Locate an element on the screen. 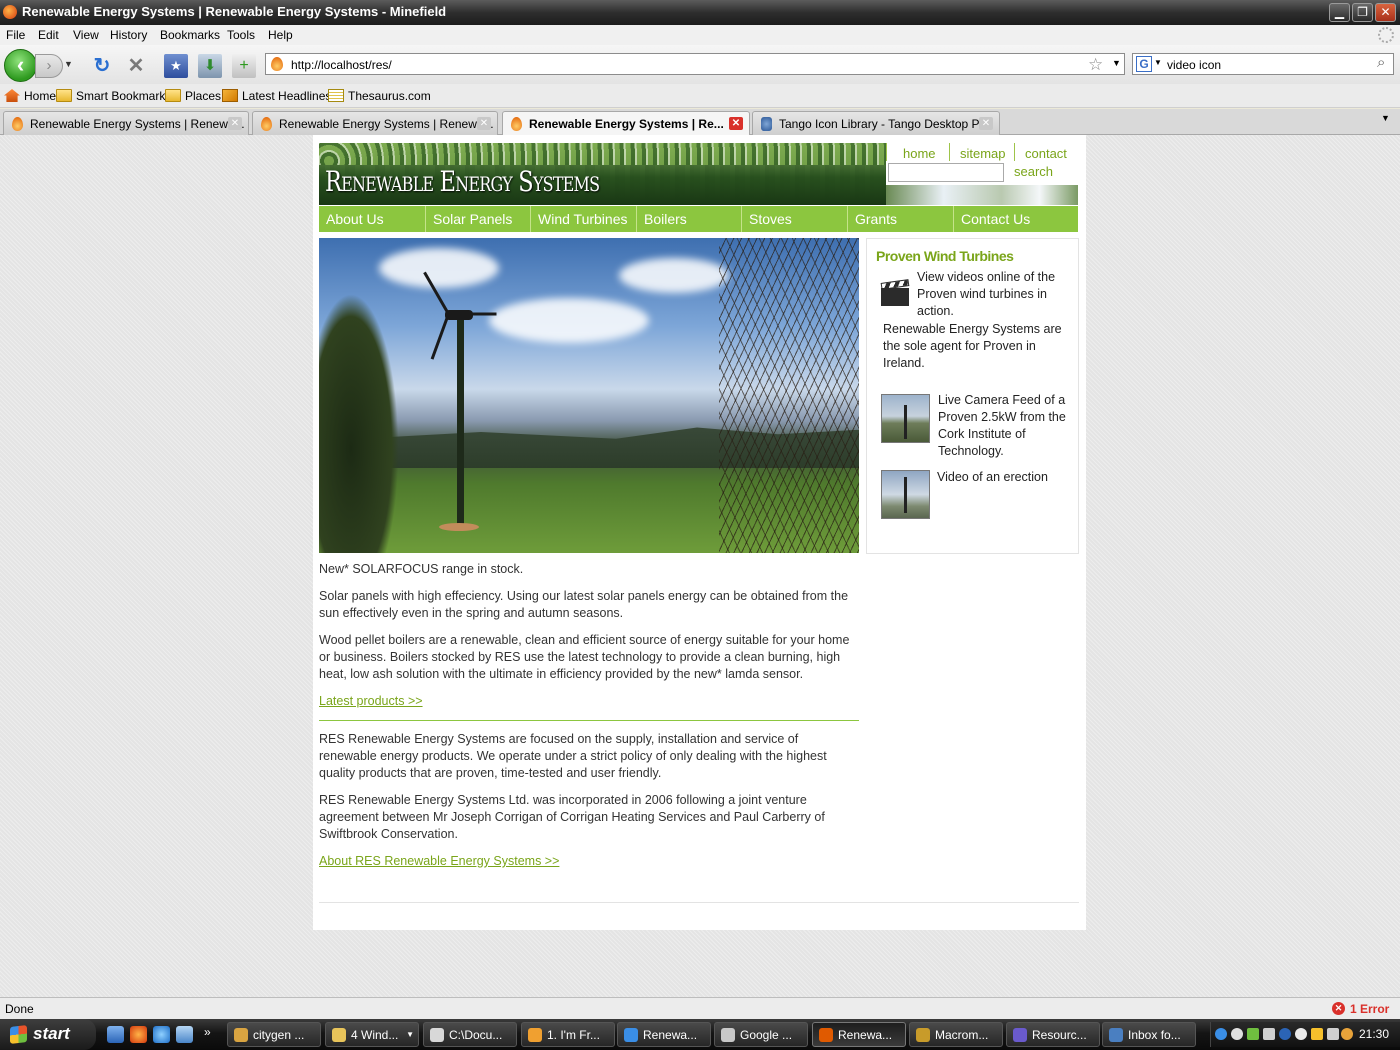 This screenshot has height=1050, width=1400. messenger-icon is located at coordinates (184, 1034).